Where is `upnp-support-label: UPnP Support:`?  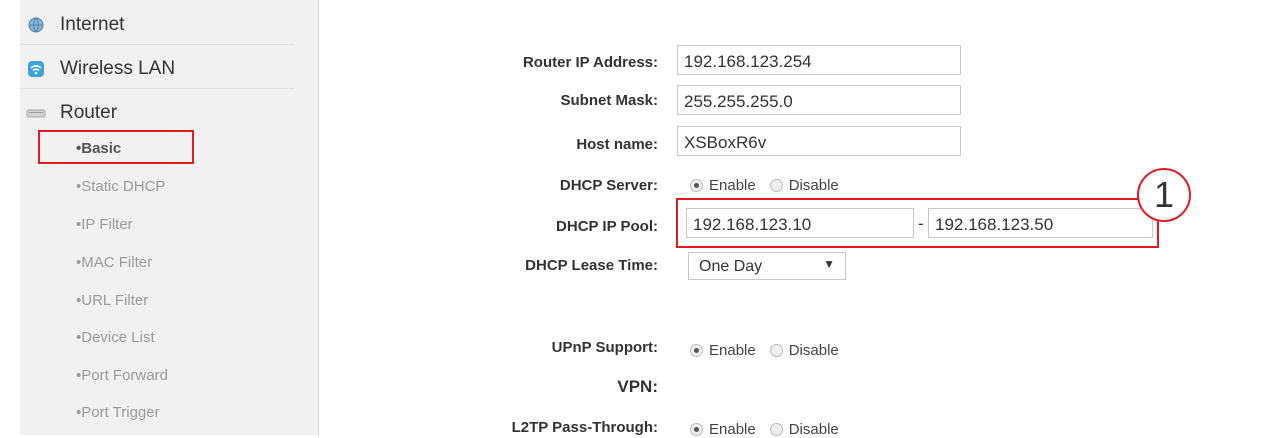 upnp-support-label: UPnP Support: is located at coordinates (604, 347).